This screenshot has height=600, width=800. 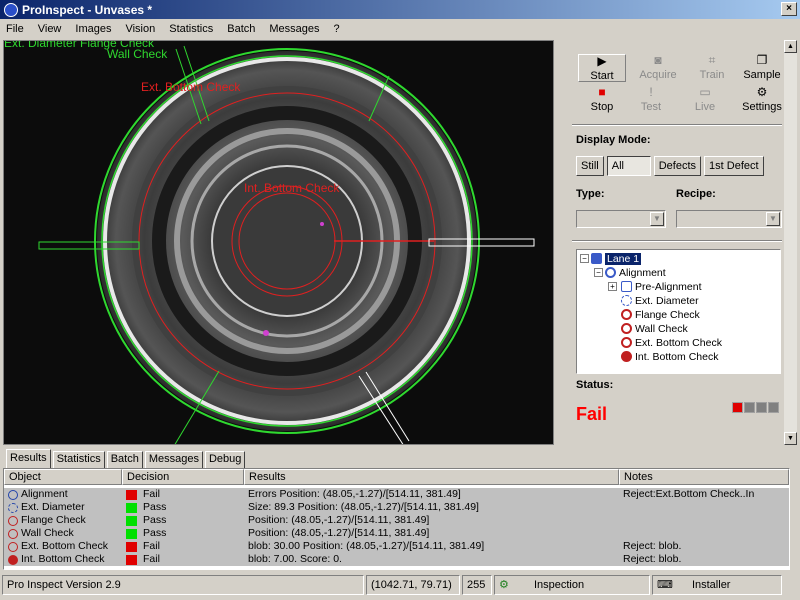 I want to click on mode-first-defect-button: 1st Defect, so click(x=734, y=166).